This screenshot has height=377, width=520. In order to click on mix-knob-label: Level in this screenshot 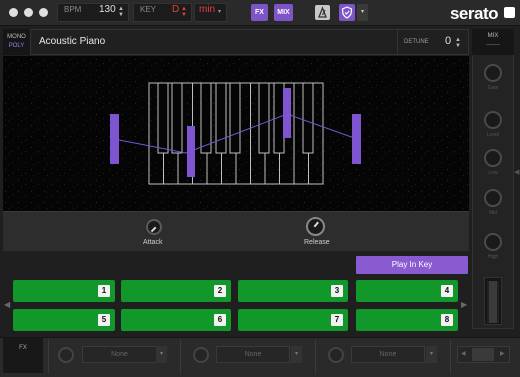, I will do `click(493, 135)`.